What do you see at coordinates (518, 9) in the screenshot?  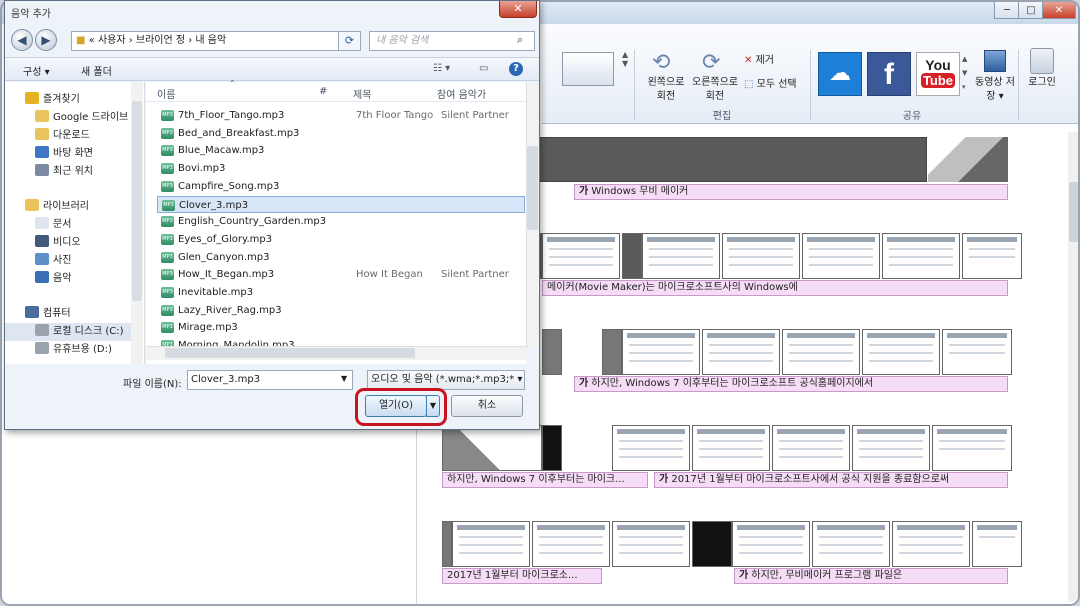 I see `dialog-close-button: ✕` at bounding box center [518, 9].